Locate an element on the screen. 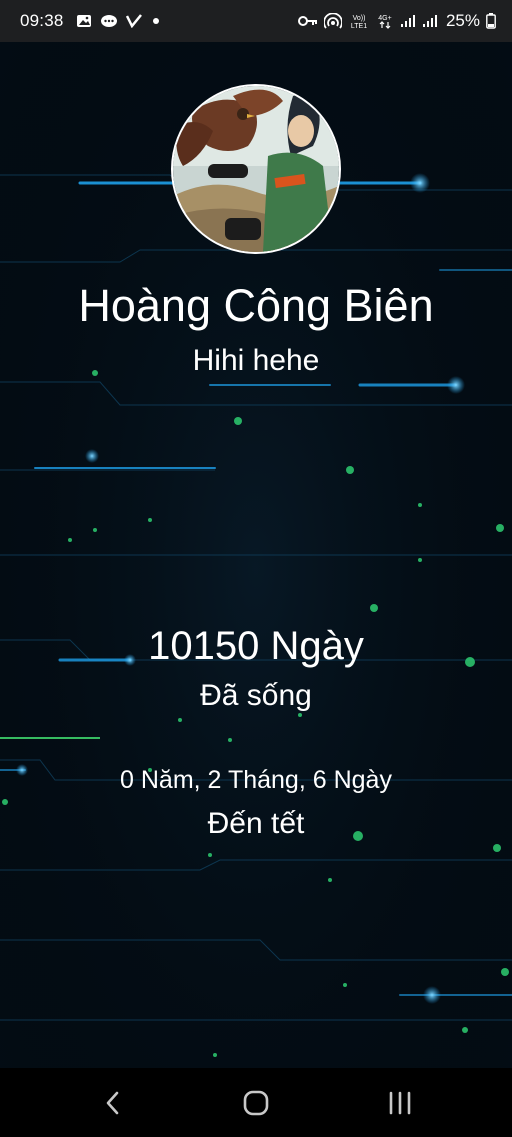 The height and width of the screenshot is (1137, 512). days-lived-count: 10150 Ngày is located at coordinates (256, 646).